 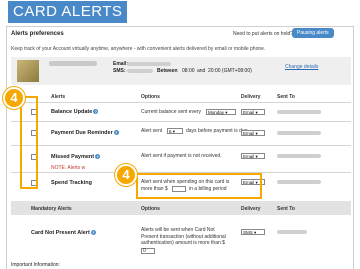 What do you see at coordinates (263, 34) in the screenshot?
I see `need-help-text: Need to put alerts on hold?` at bounding box center [263, 34].